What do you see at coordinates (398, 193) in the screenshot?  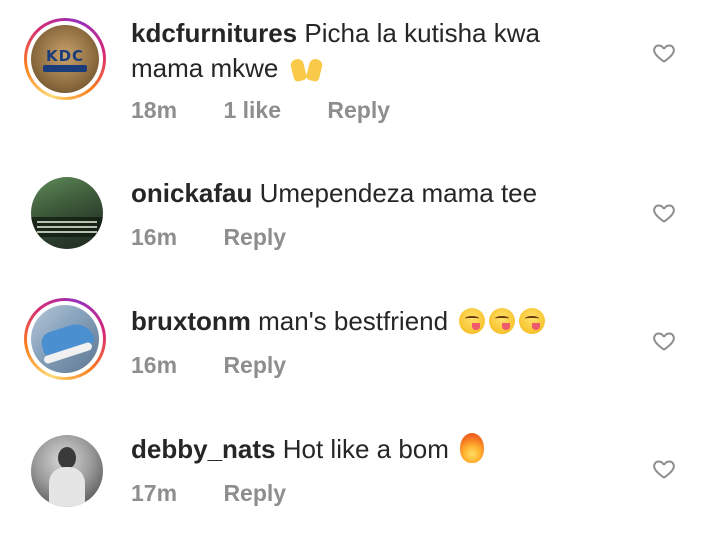 I see `comment-text: Umependeza mama tee` at bounding box center [398, 193].